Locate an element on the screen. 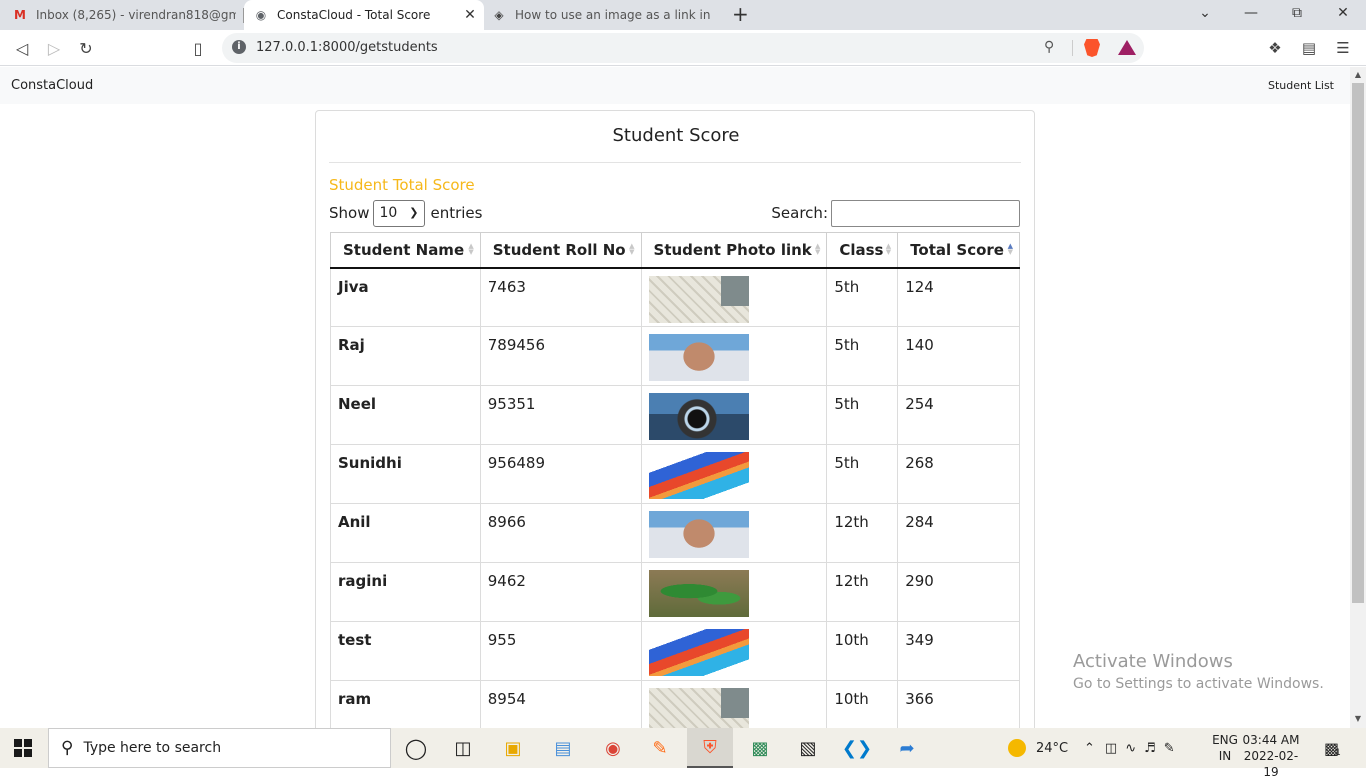  column-label: Class is located at coordinates (861, 249).